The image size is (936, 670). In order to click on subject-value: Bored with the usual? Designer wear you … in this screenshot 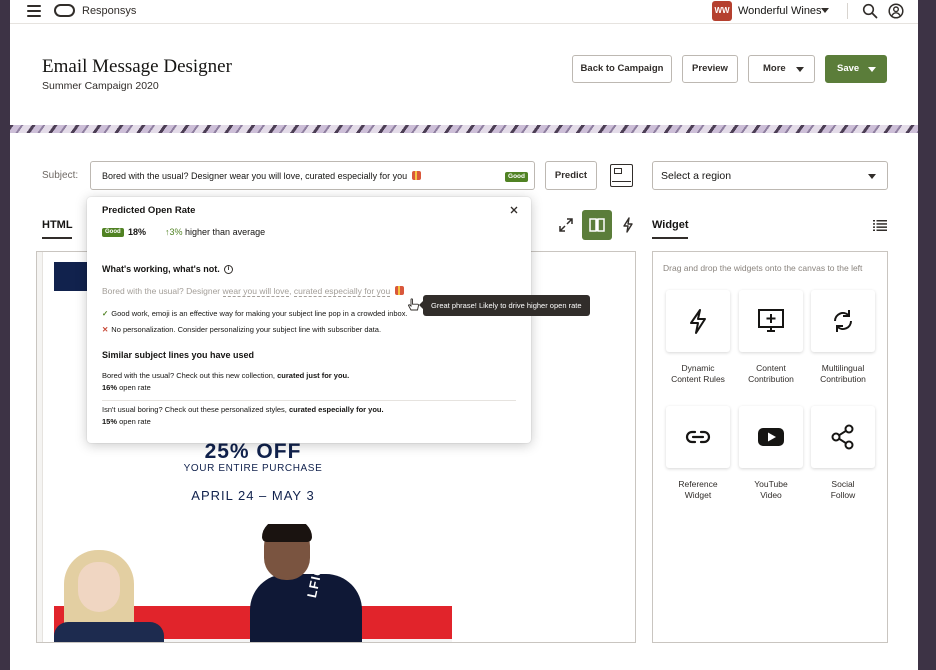, I will do `click(255, 176)`.